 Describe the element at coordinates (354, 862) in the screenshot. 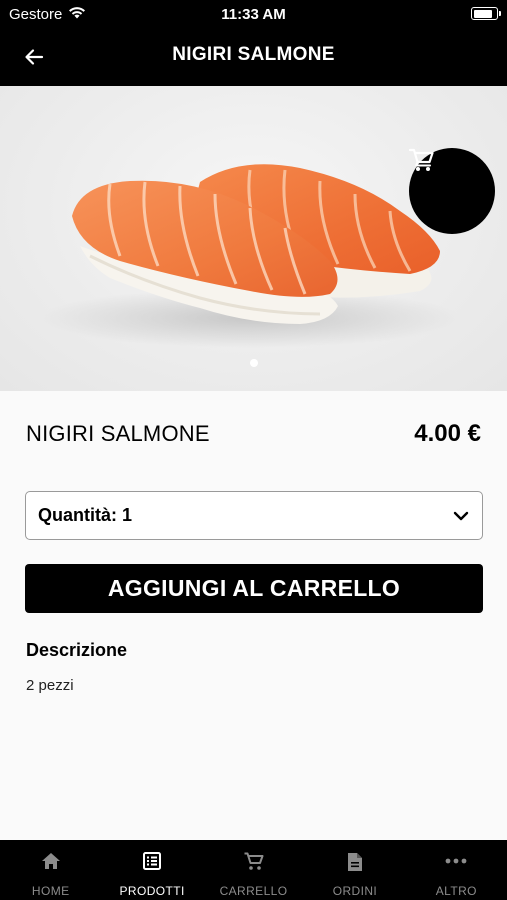

I see `document-icon` at that location.